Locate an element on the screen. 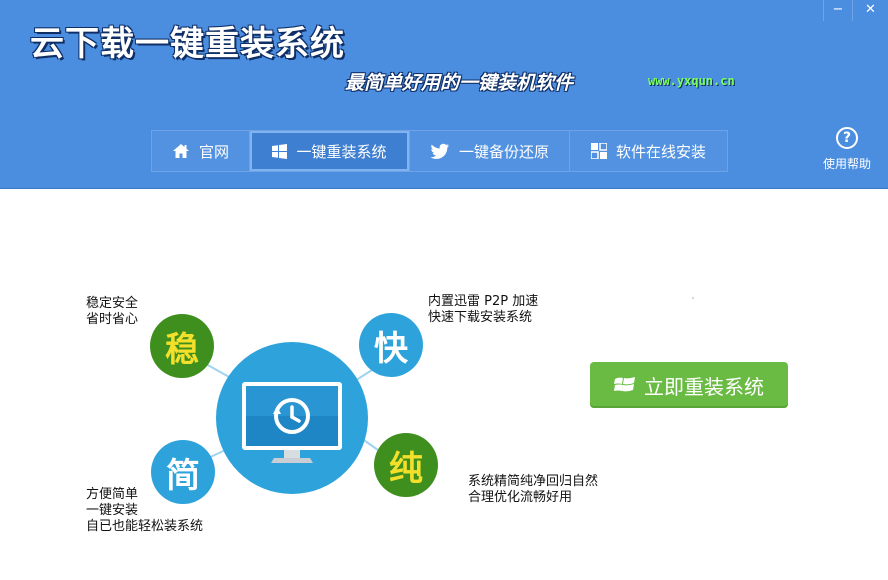 The height and width of the screenshot is (580, 888). feature-badge-pure: 纯 is located at coordinates (406, 465).